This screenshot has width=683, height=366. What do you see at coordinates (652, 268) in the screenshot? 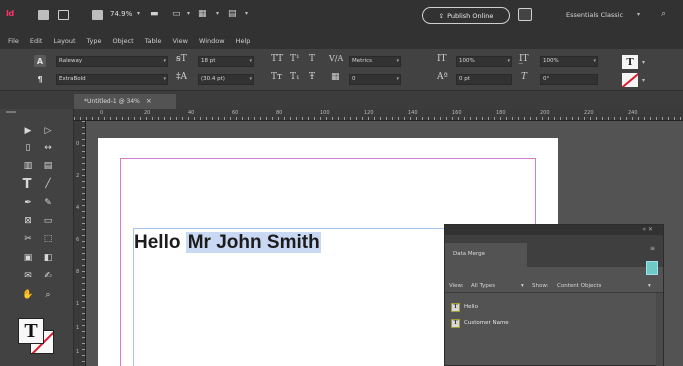
I see `image-field-icon` at bounding box center [652, 268].